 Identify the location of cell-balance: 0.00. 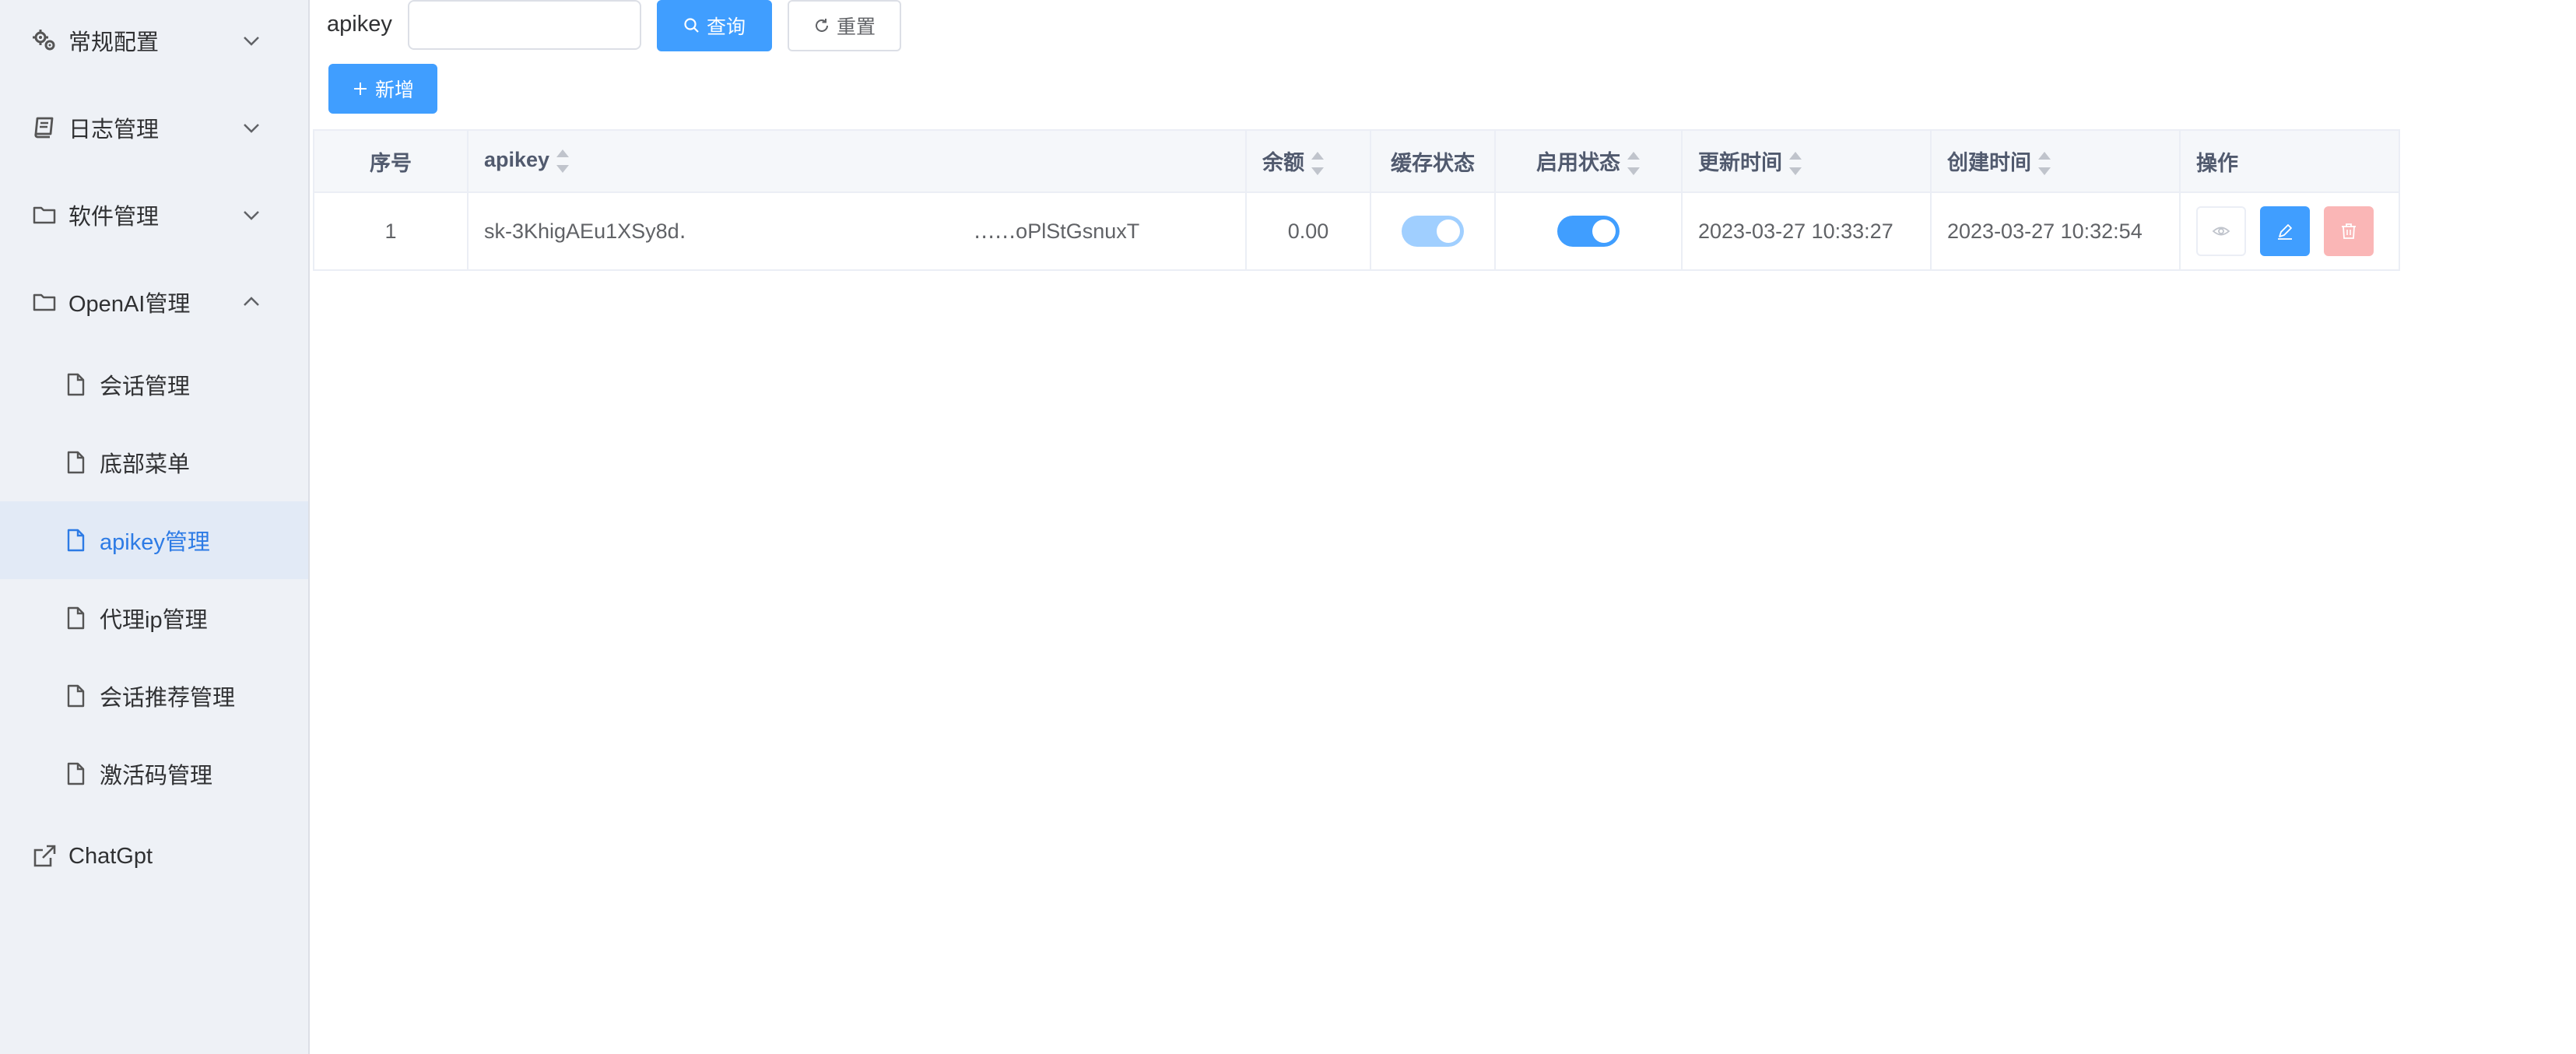
(1308, 231).